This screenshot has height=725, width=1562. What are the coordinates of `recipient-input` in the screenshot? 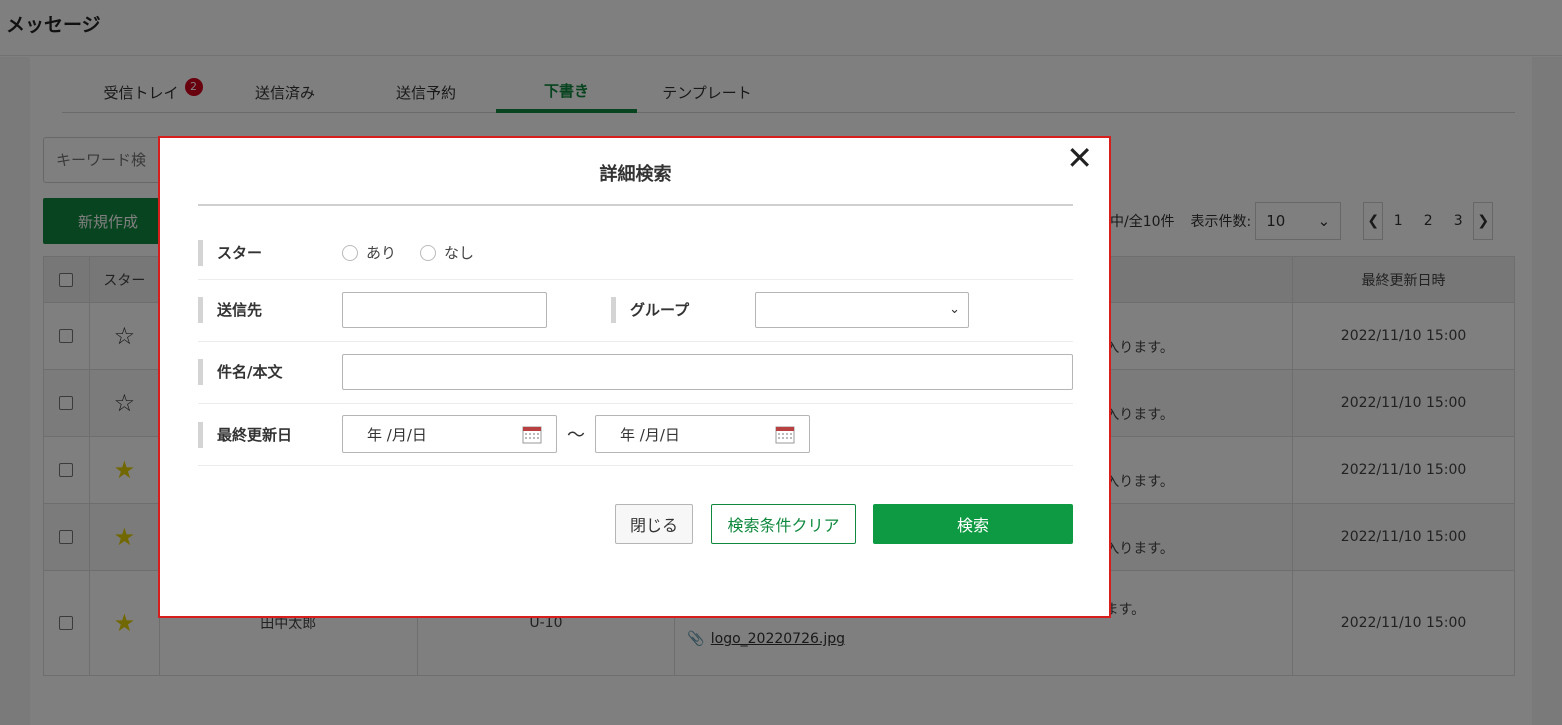 It's located at (444, 310).